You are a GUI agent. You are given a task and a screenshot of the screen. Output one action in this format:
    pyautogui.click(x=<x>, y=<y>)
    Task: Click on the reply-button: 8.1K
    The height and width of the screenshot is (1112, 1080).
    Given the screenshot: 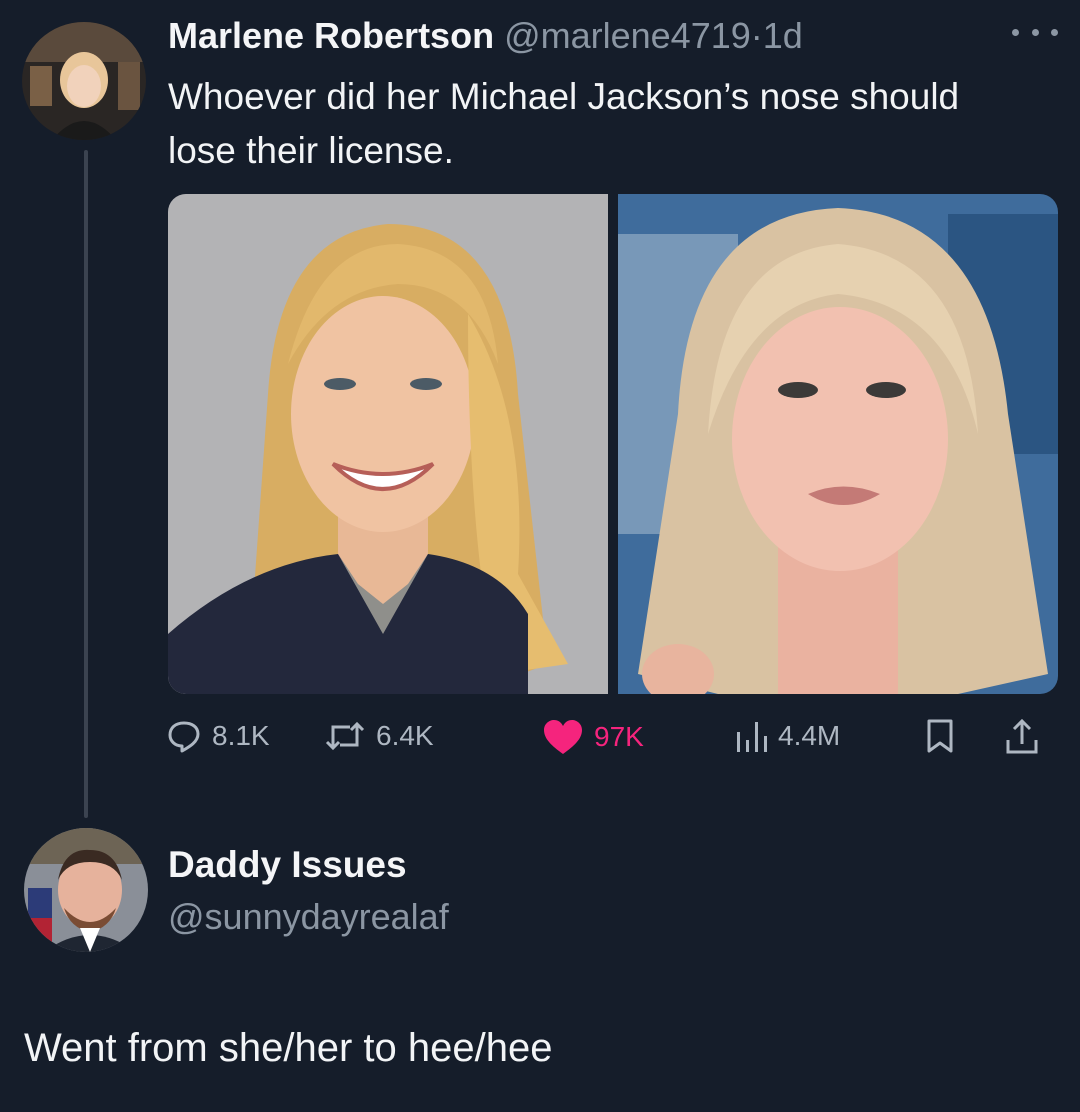 What is the action you would take?
    pyautogui.click(x=218, y=736)
    